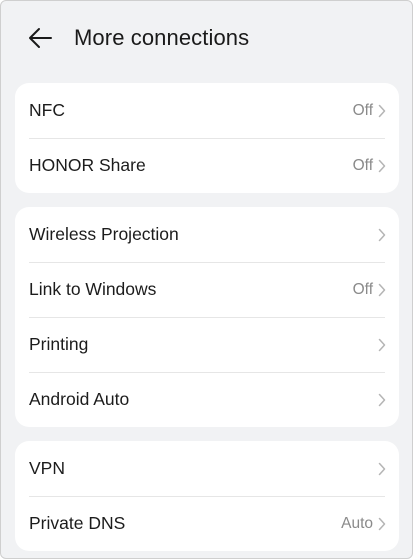  Describe the element at coordinates (104, 234) in the screenshot. I see `row-label: Wireless Projection` at that location.